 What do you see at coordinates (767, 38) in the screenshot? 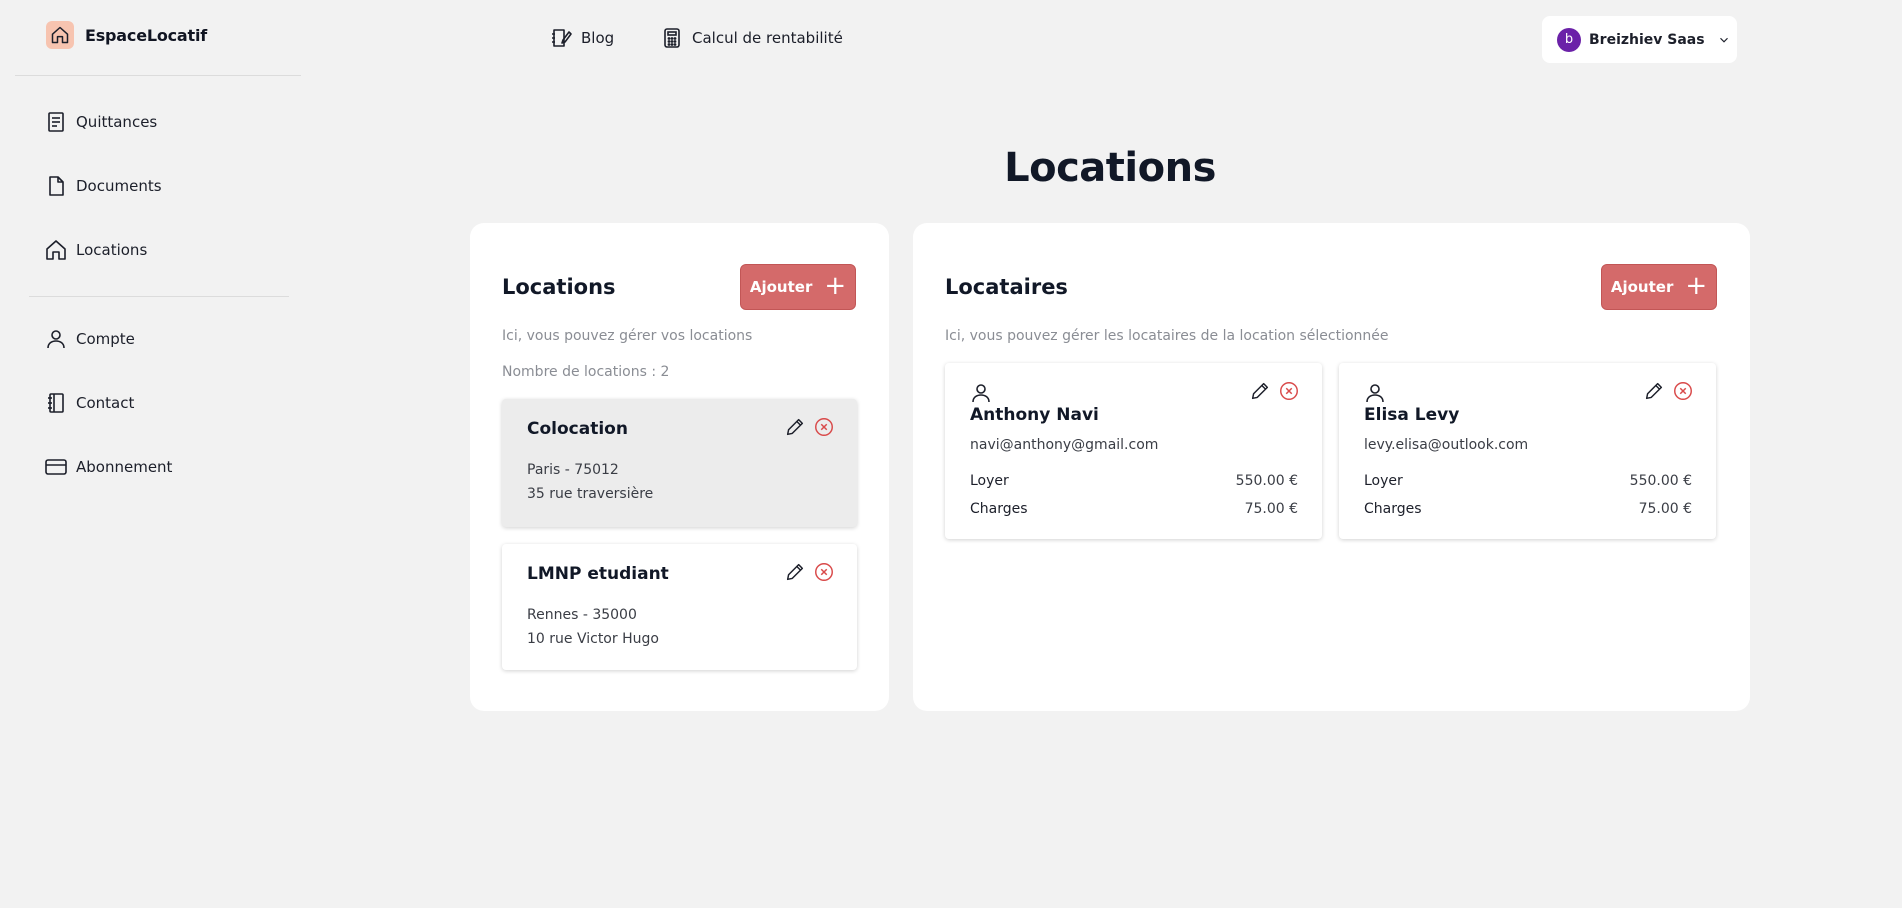
I see `topnav-calcul-label: Calcul de rentabilité` at bounding box center [767, 38].